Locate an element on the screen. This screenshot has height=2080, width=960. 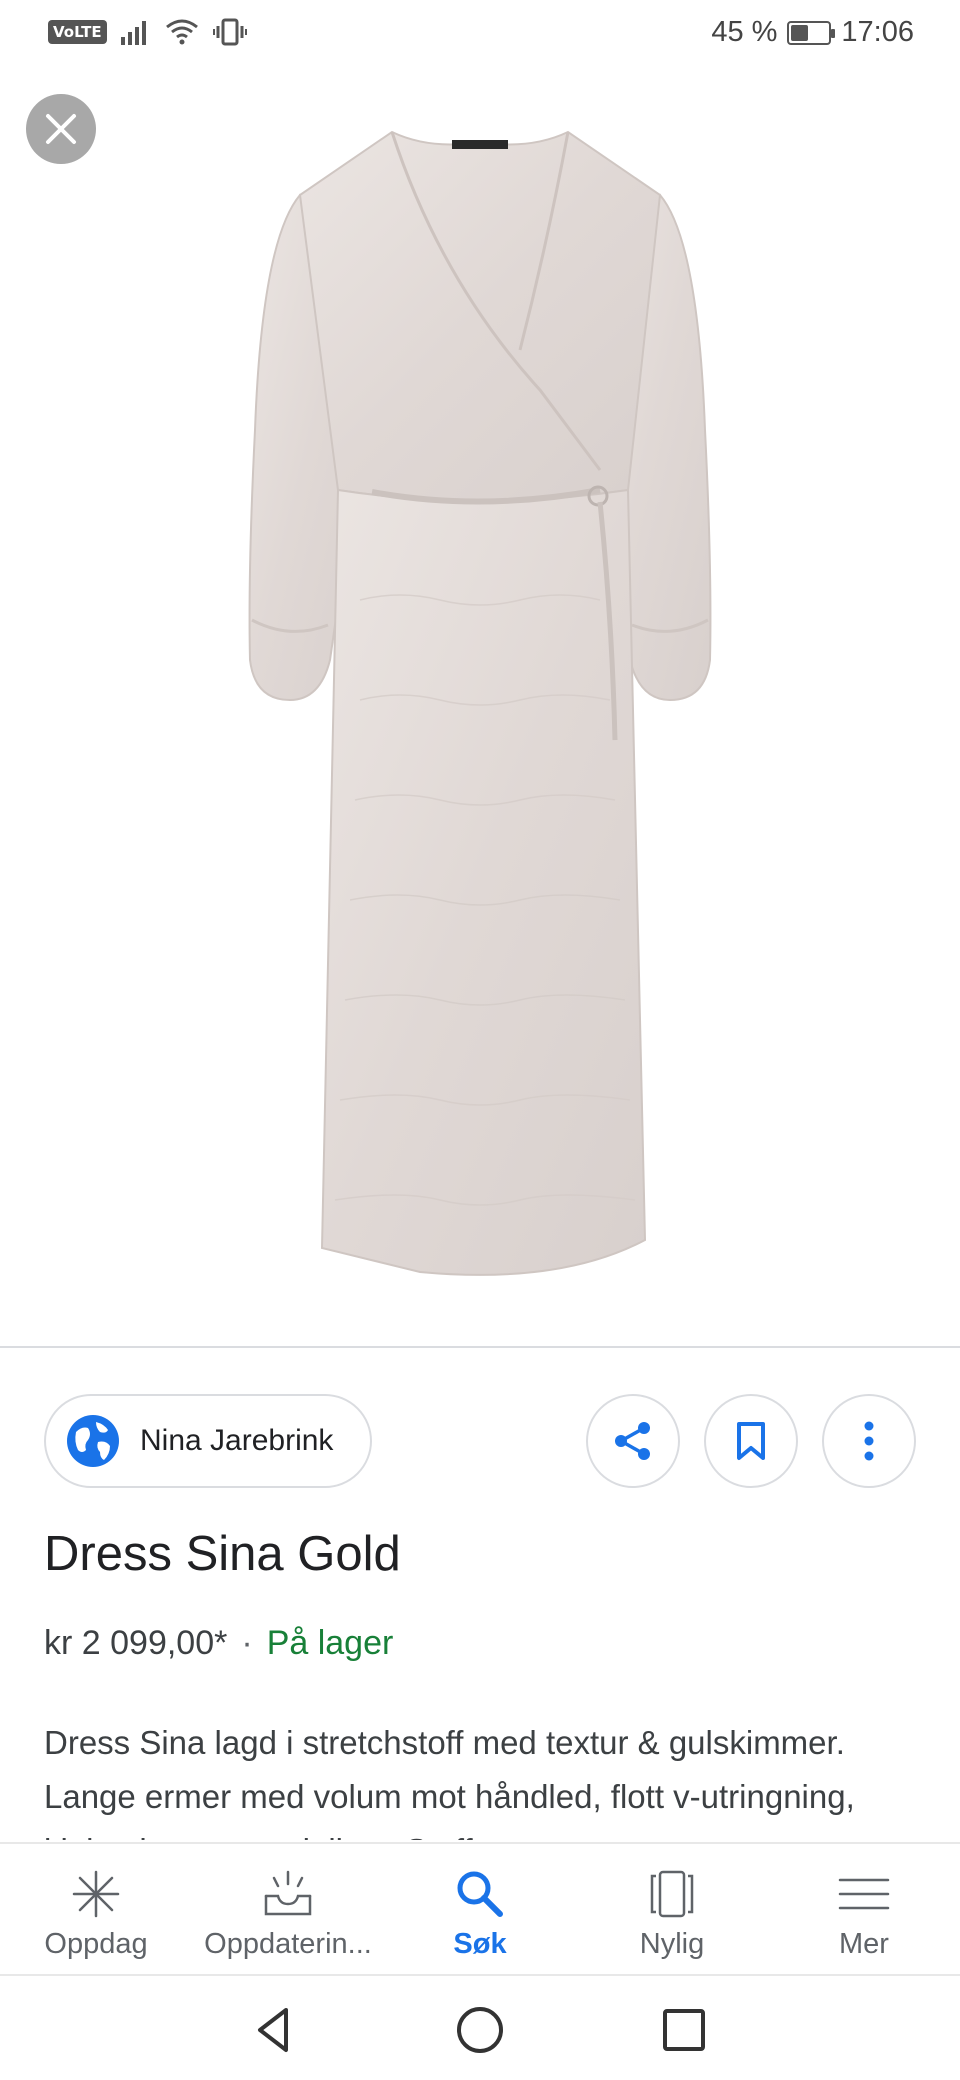
more-vert-icon is located at coordinates (869, 1441).